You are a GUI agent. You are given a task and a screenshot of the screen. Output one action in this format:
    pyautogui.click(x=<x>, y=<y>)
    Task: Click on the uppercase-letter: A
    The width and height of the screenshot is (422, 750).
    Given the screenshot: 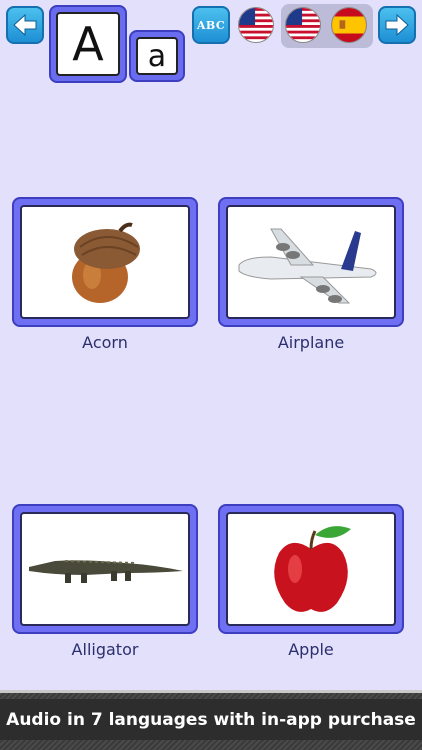 What is the action you would take?
    pyautogui.click(x=88, y=44)
    